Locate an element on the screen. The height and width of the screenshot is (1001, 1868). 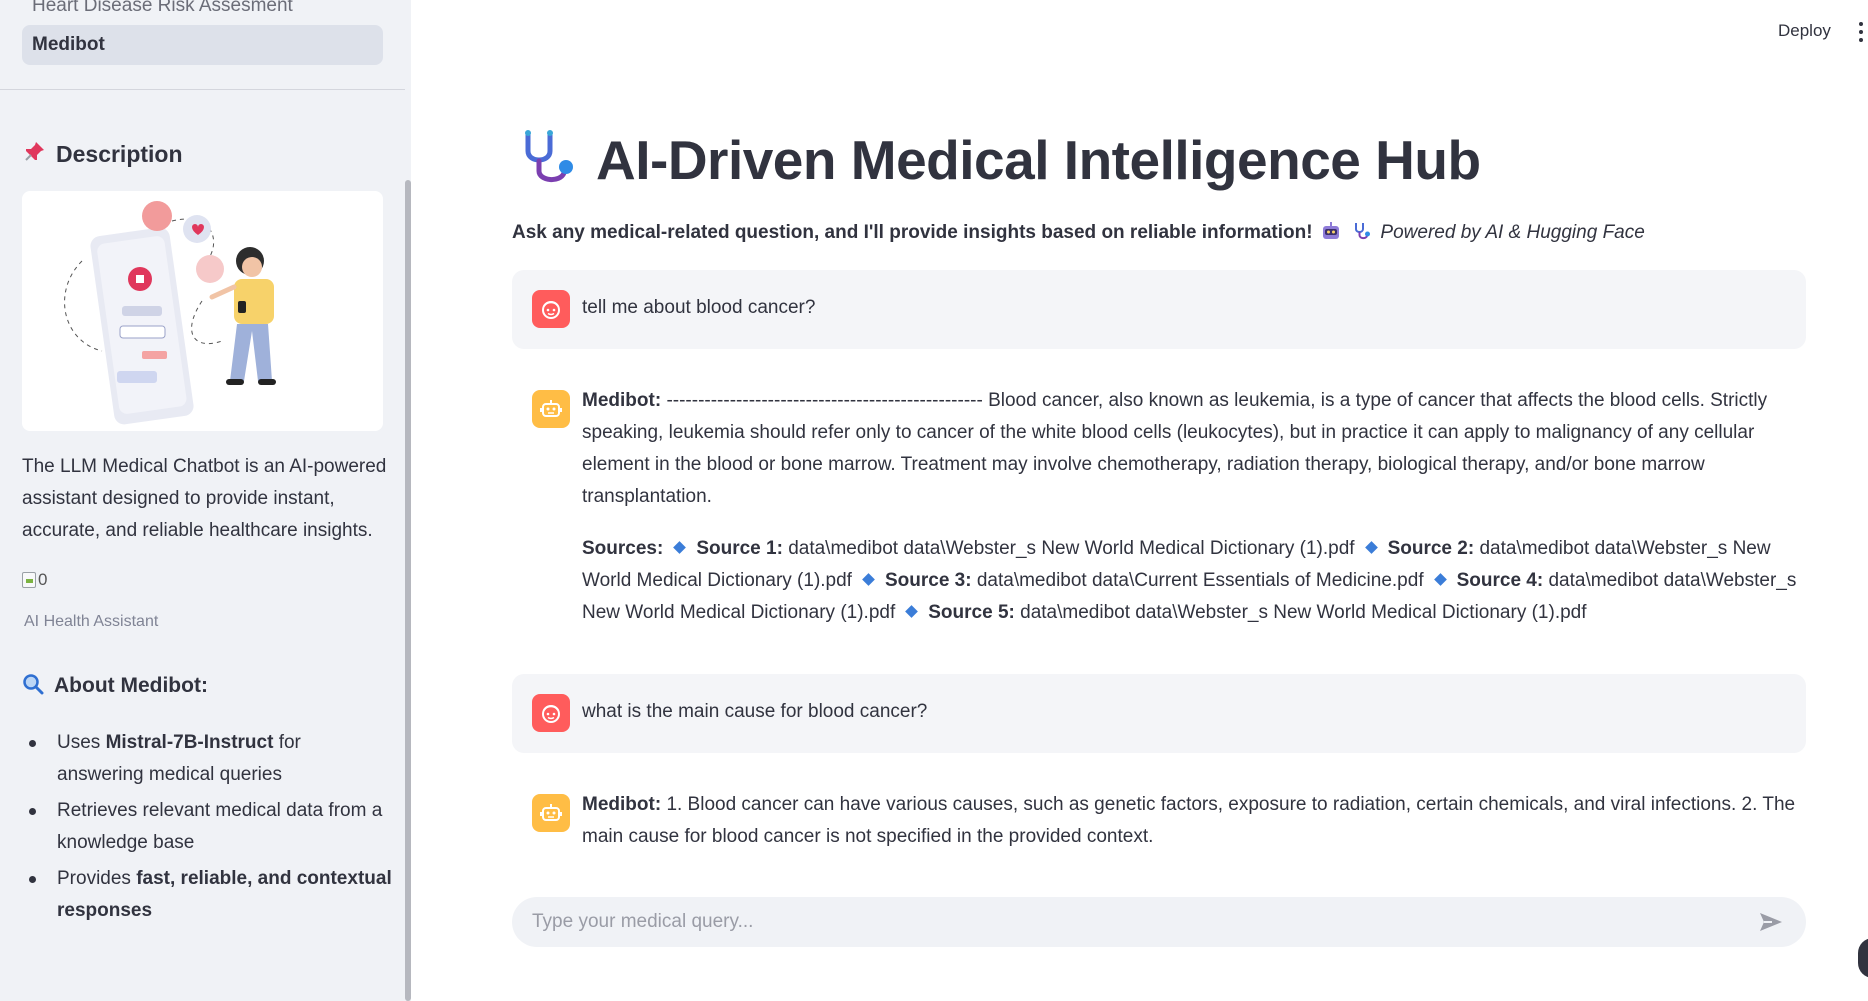
description-heading-text: Description is located at coordinates (119, 153).